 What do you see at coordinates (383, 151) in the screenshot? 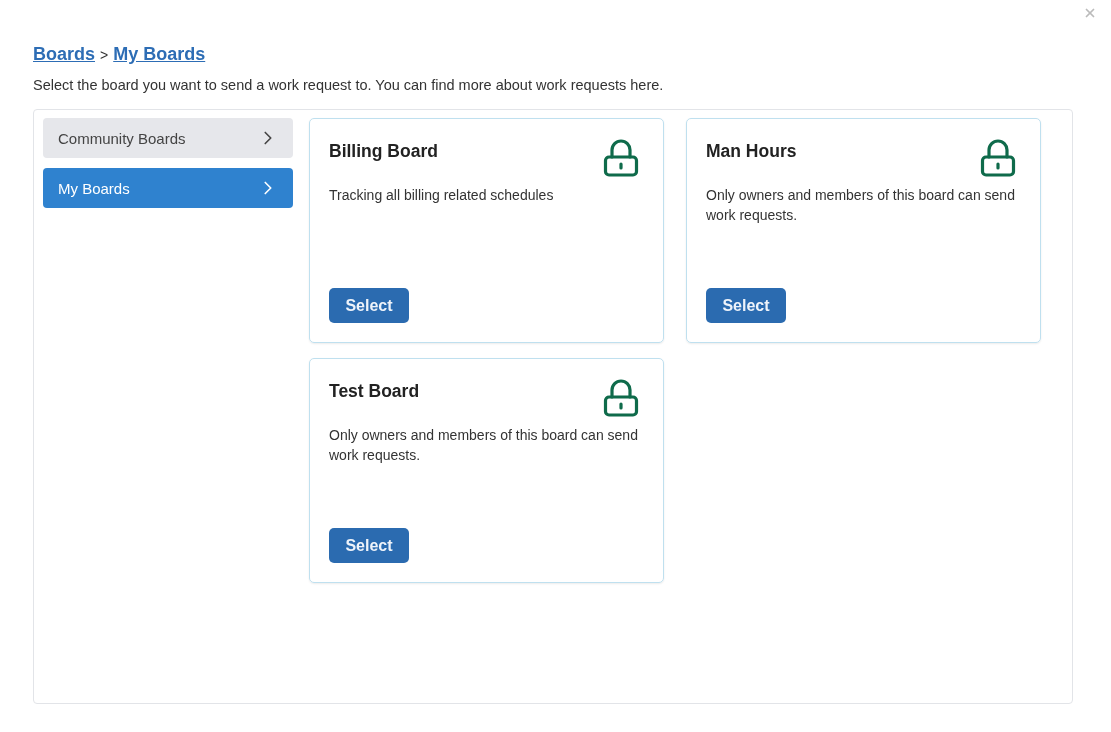
I see `board-title: Billing Board` at bounding box center [383, 151].